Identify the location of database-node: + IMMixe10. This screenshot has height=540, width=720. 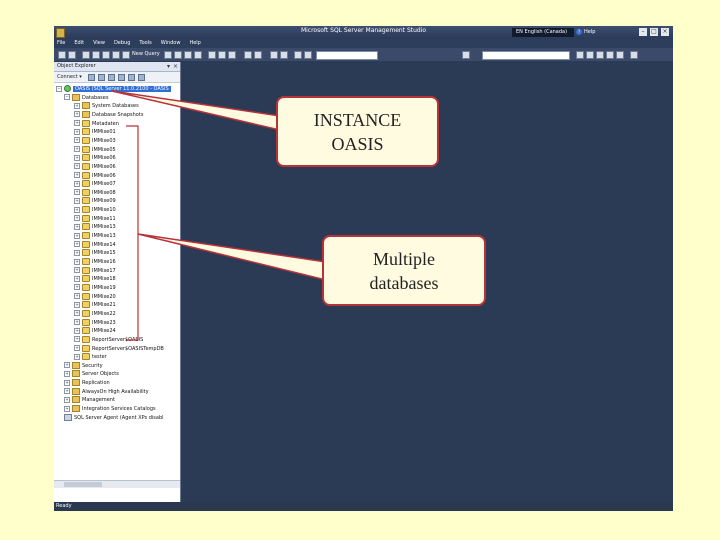
(95, 210).